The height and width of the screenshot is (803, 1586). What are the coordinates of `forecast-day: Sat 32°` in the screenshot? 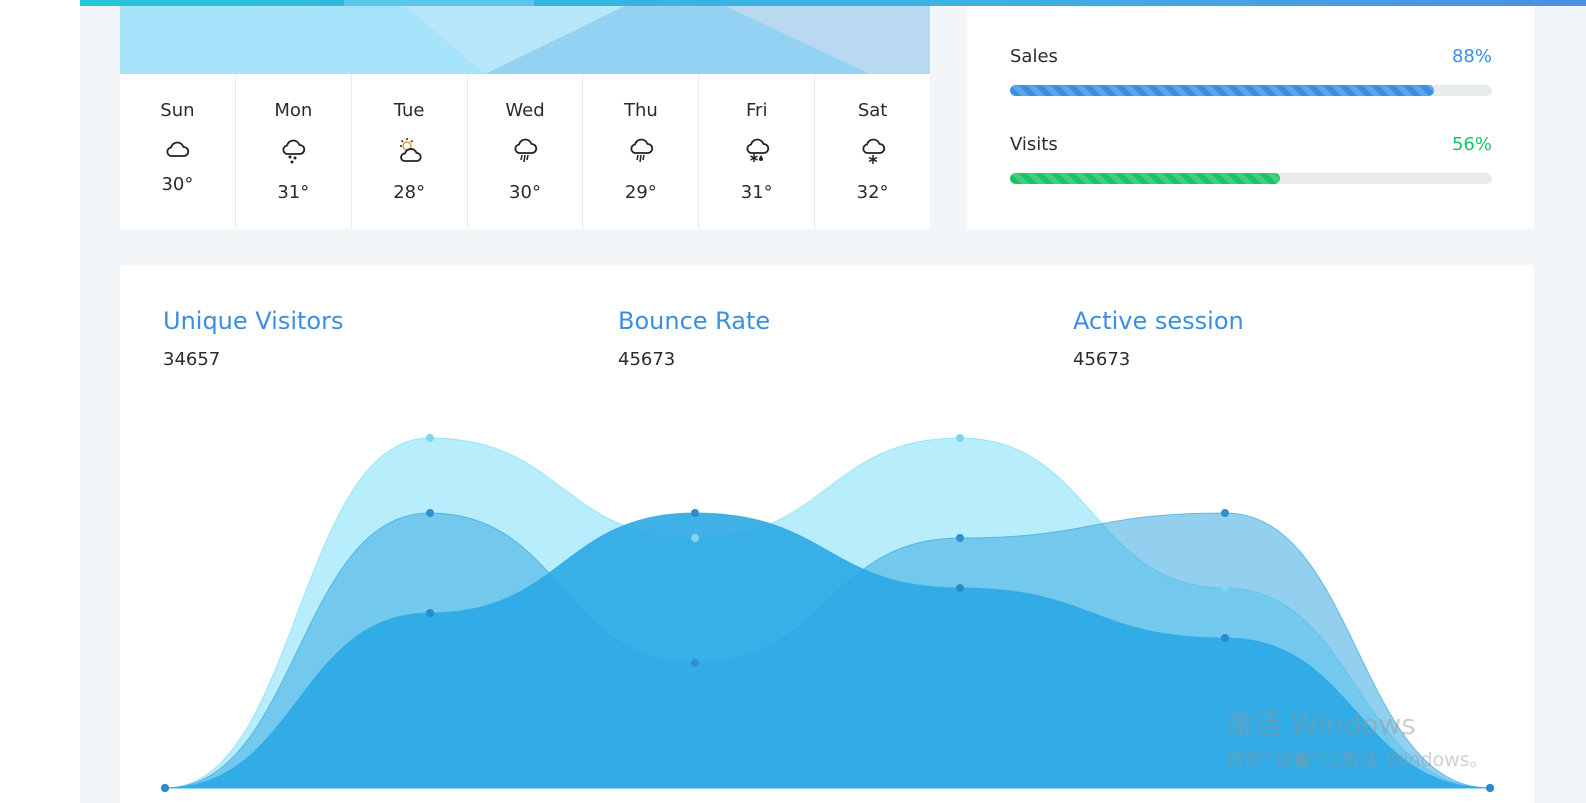 It's located at (872, 151).